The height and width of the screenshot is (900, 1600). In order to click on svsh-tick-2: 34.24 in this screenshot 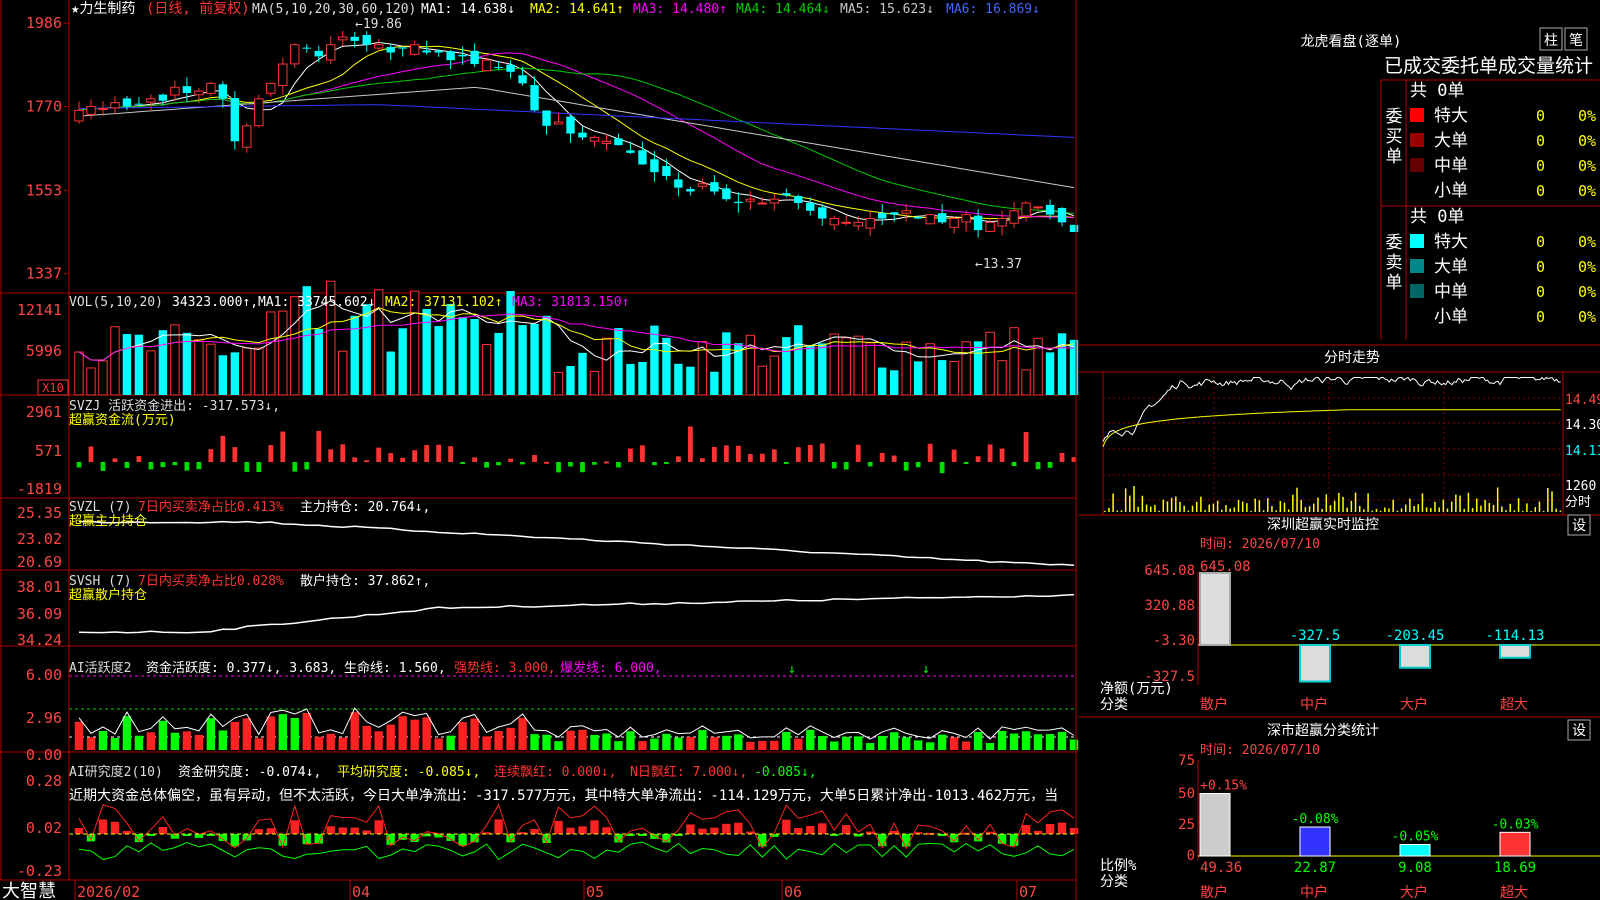, I will do `click(39, 640)`.